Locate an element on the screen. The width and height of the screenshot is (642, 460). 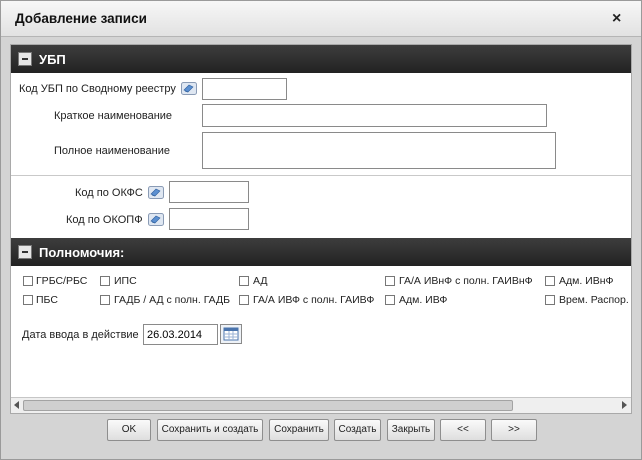
ubp-code-label: Код УБП по Сводному реестру is located at coordinates (97, 89).